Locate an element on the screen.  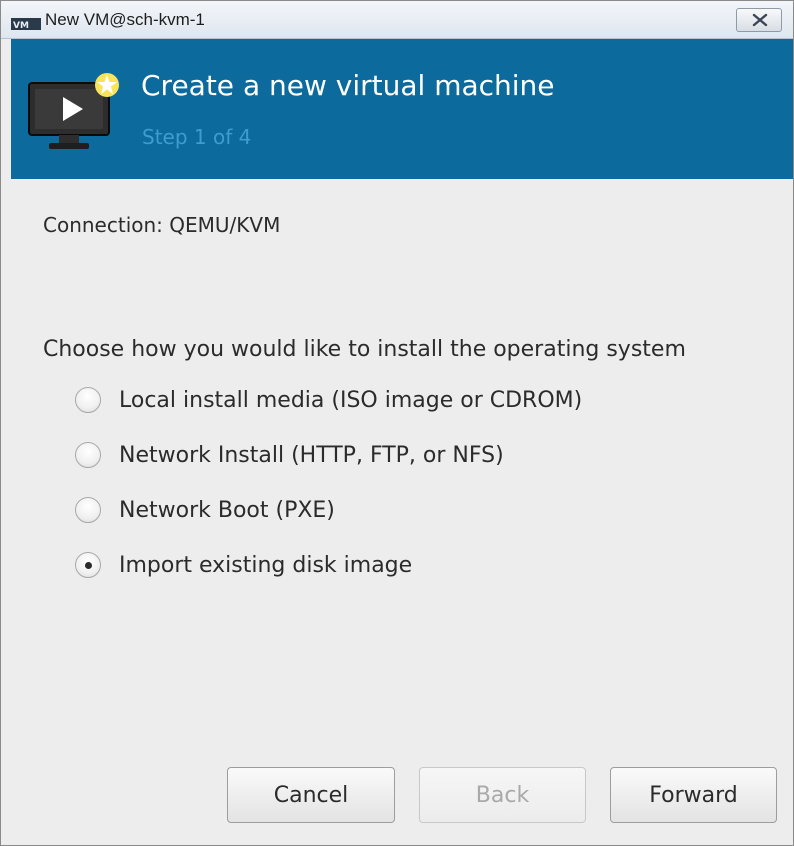
cancel-button: Cancel is located at coordinates (311, 795).